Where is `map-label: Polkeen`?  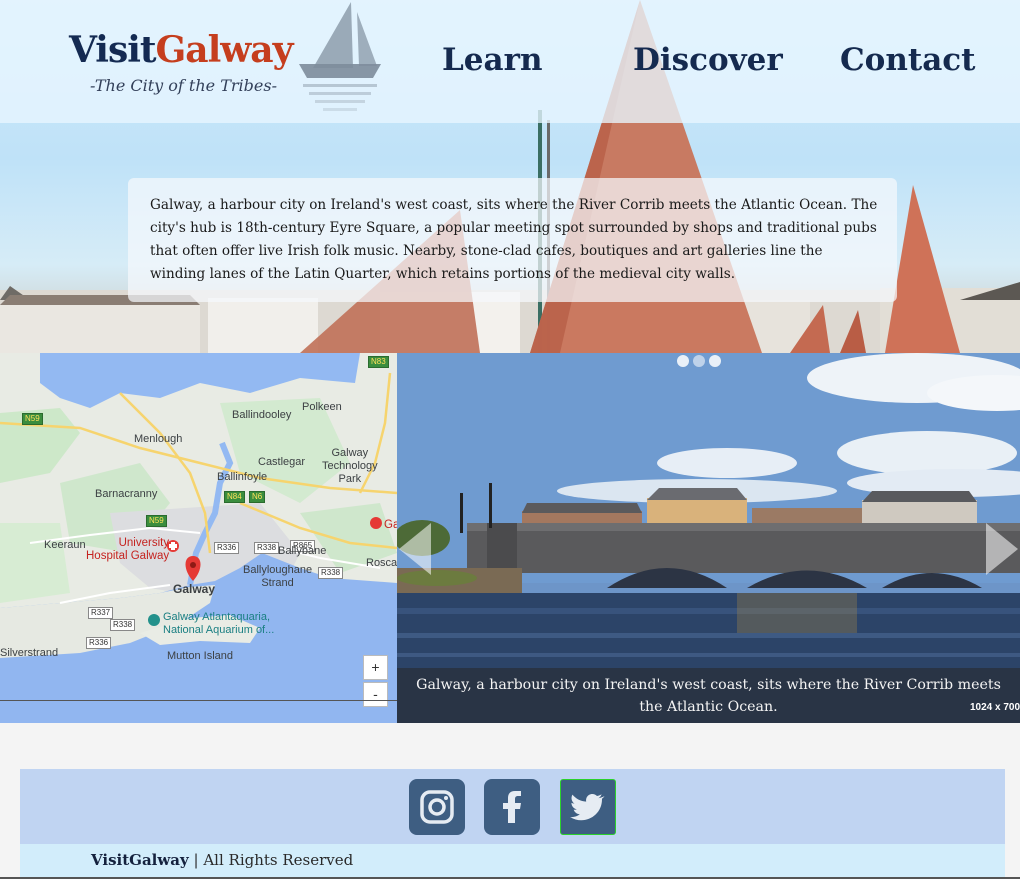
map-label: Polkeen is located at coordinates (322, 407).